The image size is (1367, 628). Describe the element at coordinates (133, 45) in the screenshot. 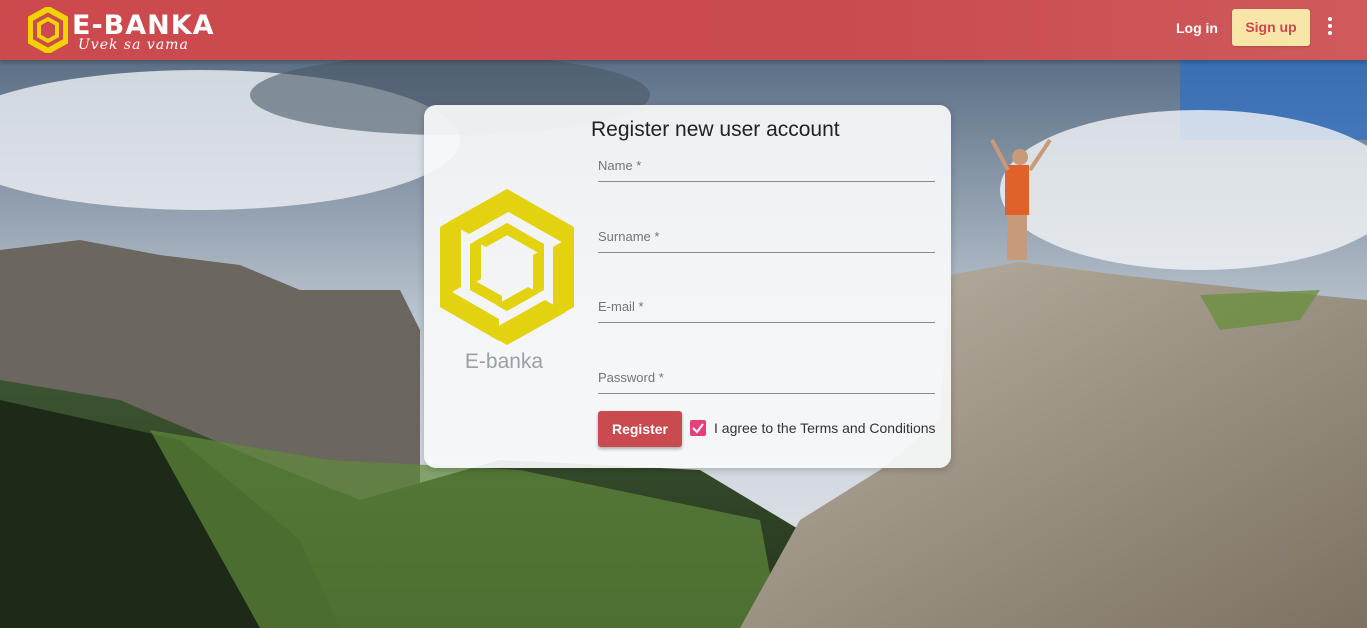

I see `brand-tagline: Uvek sa vama` at that location.